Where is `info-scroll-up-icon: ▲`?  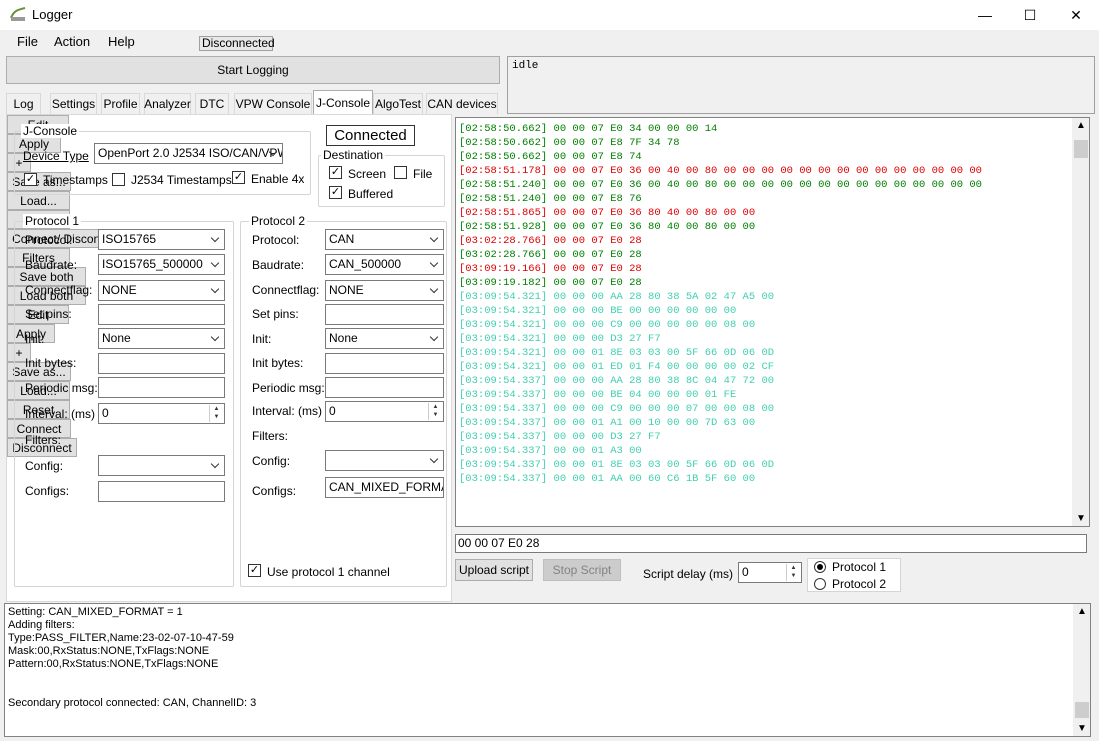 info-scroll-up-icon: ▲ is located at coordinates (1082, 611).